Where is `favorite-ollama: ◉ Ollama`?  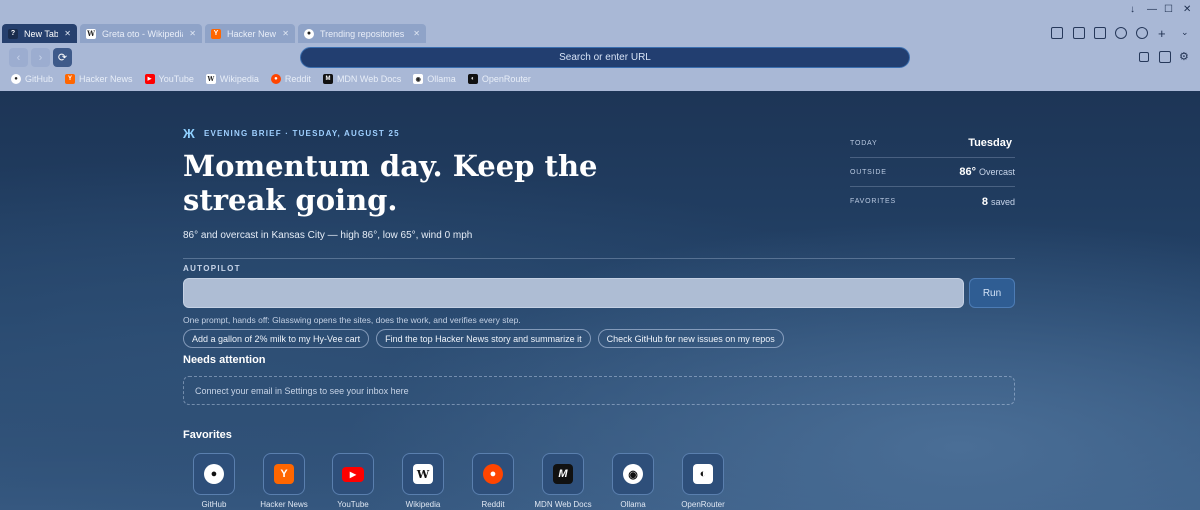
favorite-ollama: ◉ Ollama is located at coordinates (633, 481).